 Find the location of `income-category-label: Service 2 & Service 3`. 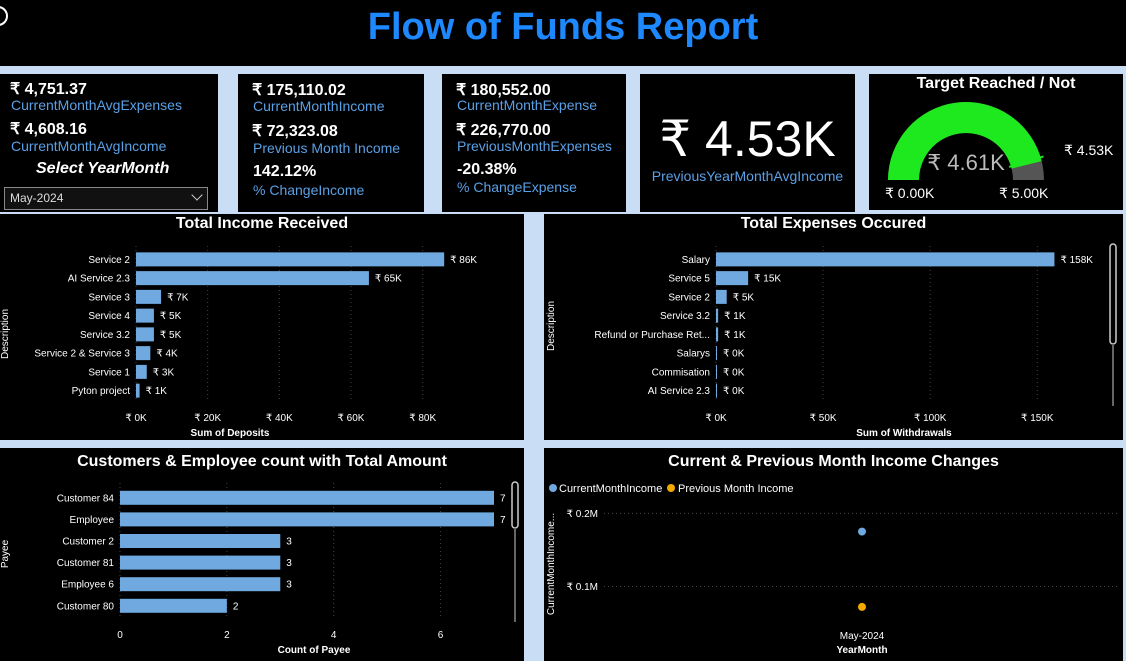

income-category-label: Service 2 & Service 3 is located at coordinates (82, 354).